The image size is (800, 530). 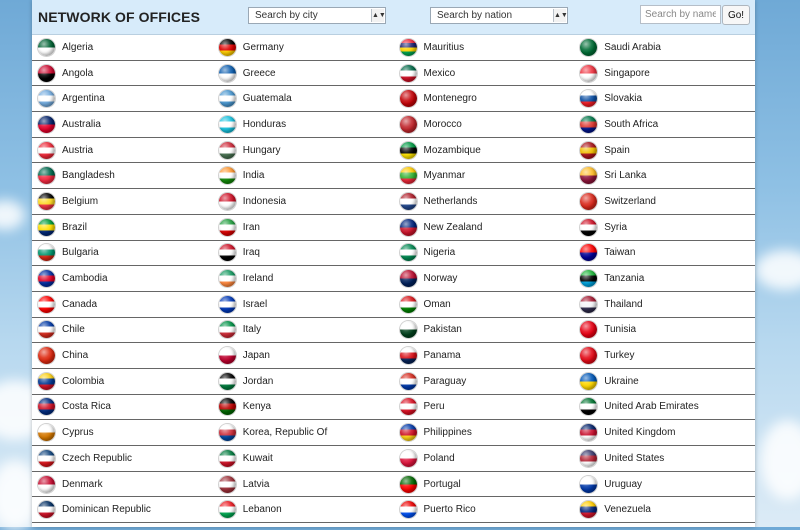 What do you see at coordinates (303, 407) in the screenshot?
I see `country-link: Kenya` at bounding box center [303, 407].